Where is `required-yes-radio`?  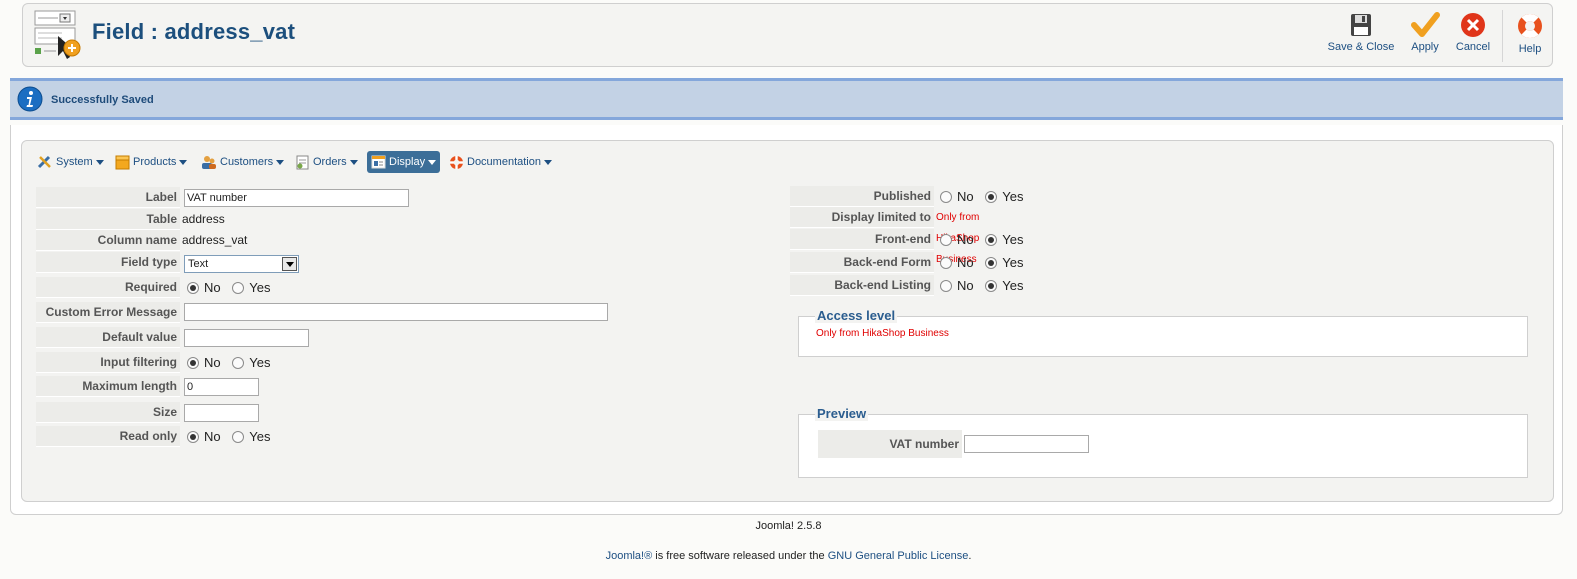 required-yes-radio is located at coordinates (238, 288).